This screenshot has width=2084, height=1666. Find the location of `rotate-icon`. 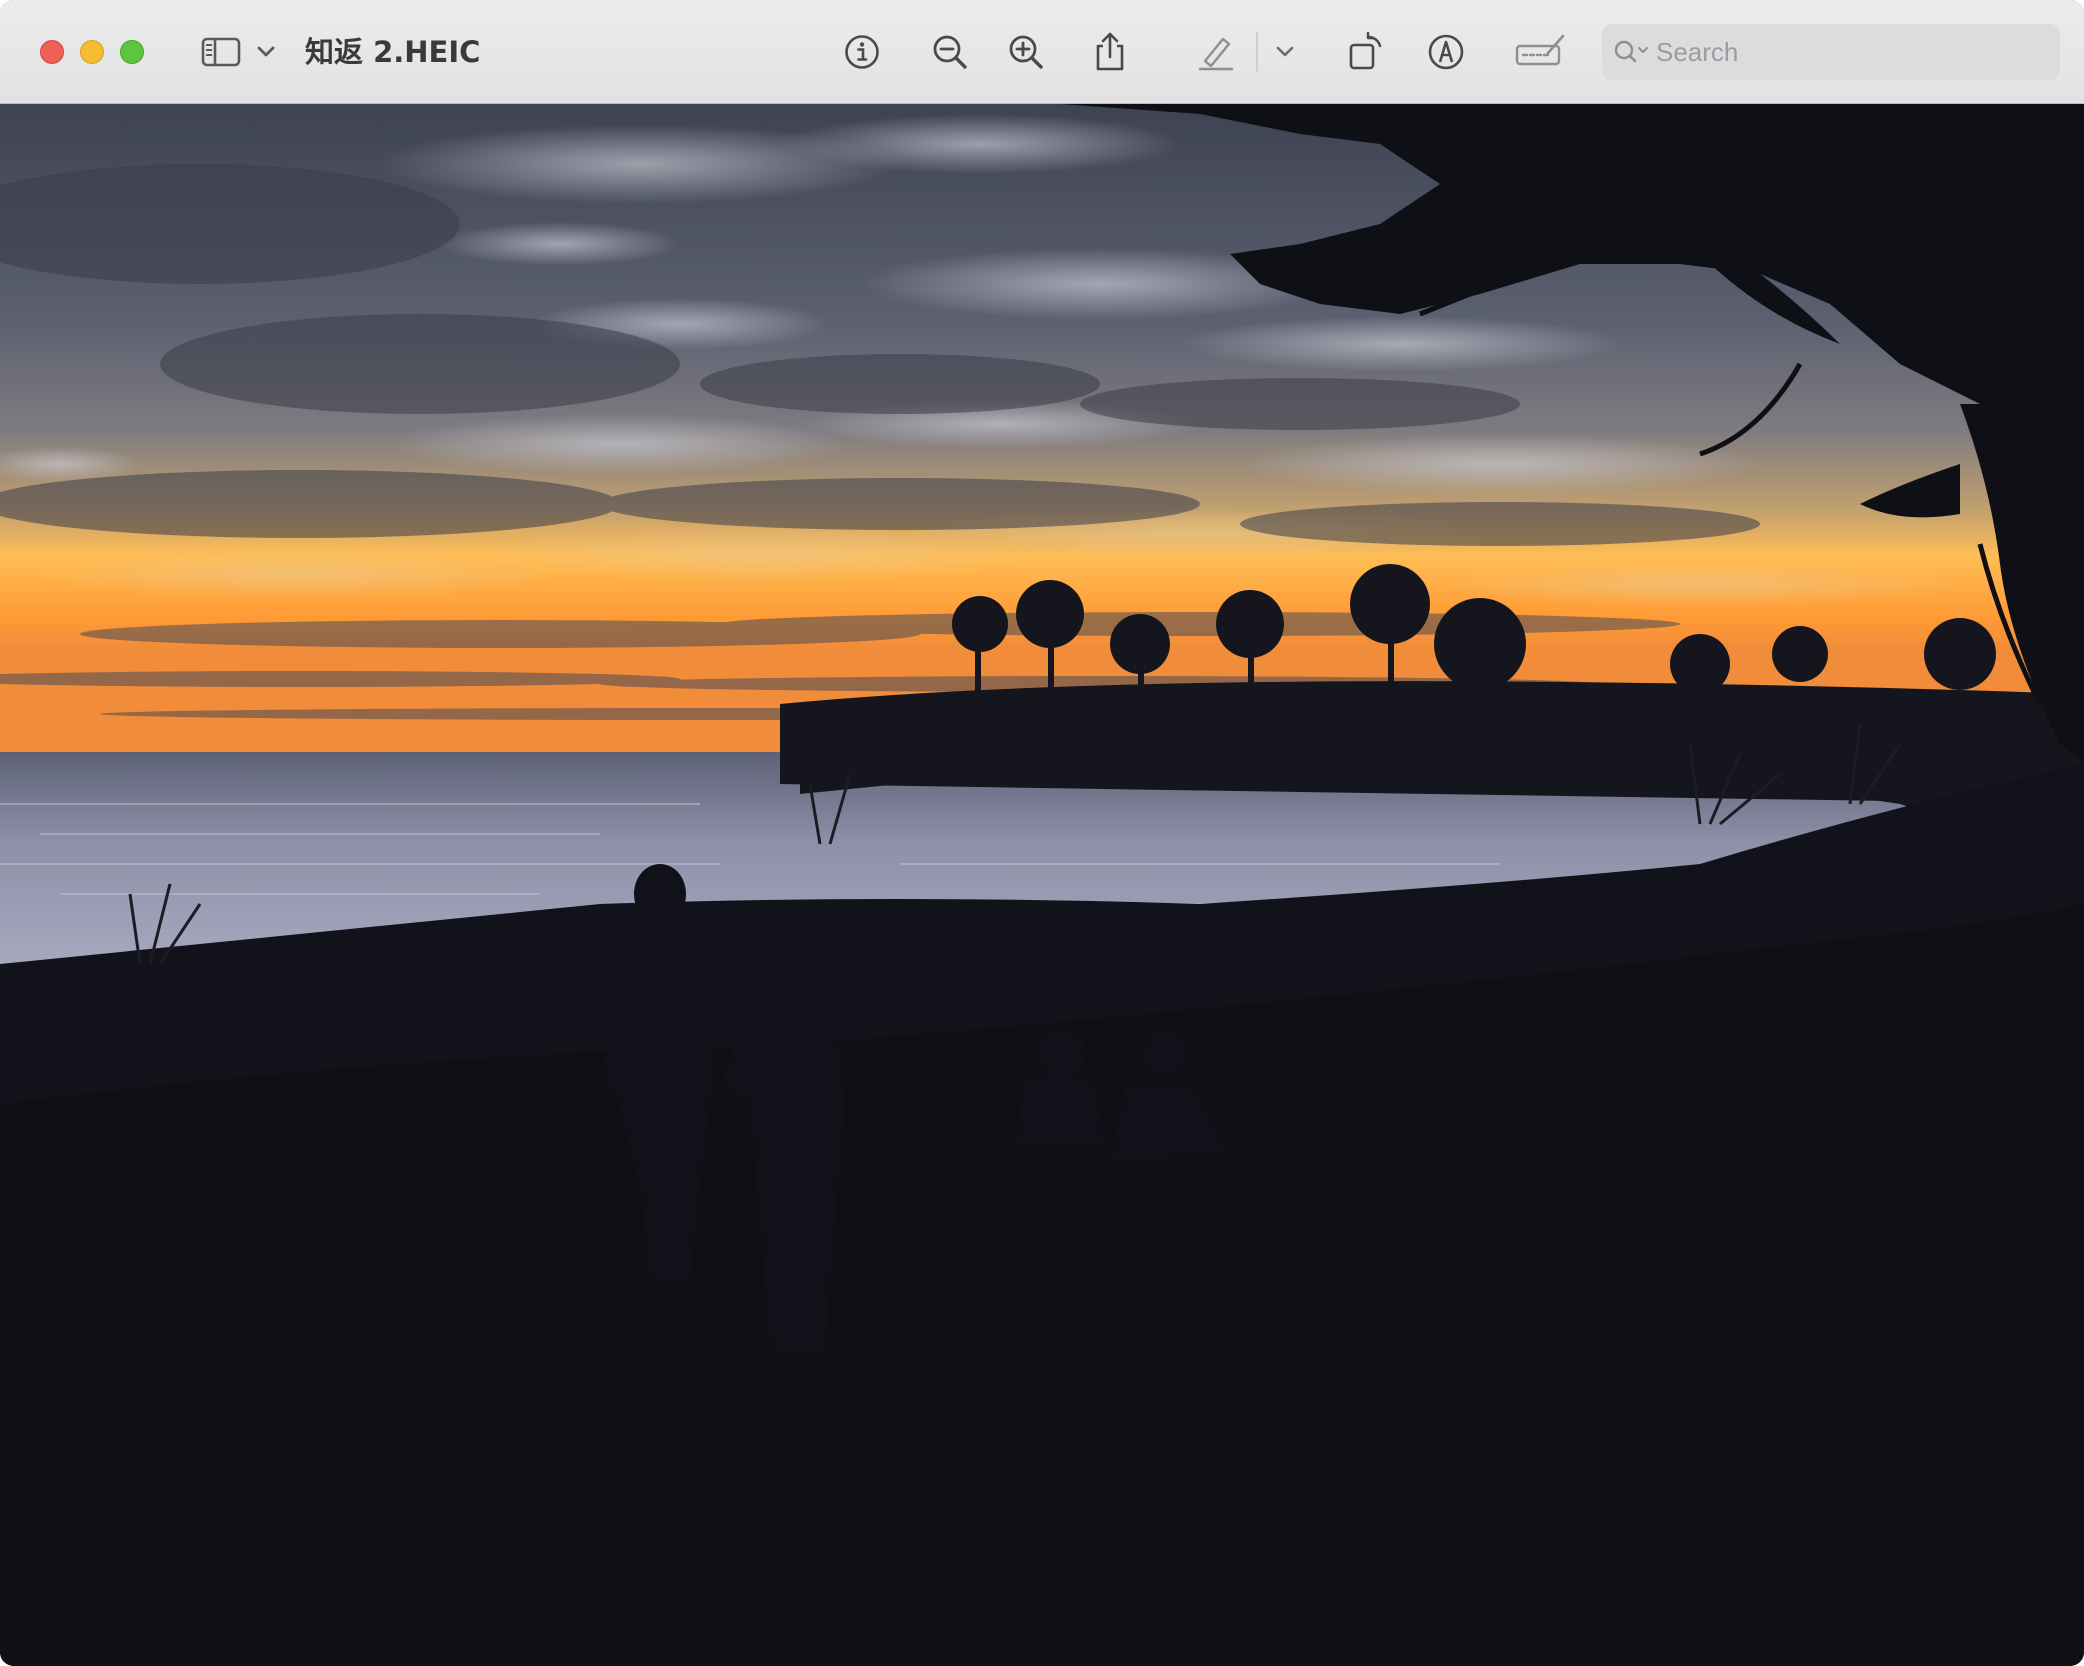

rotate-icon is located at coordinates (1366, 51).